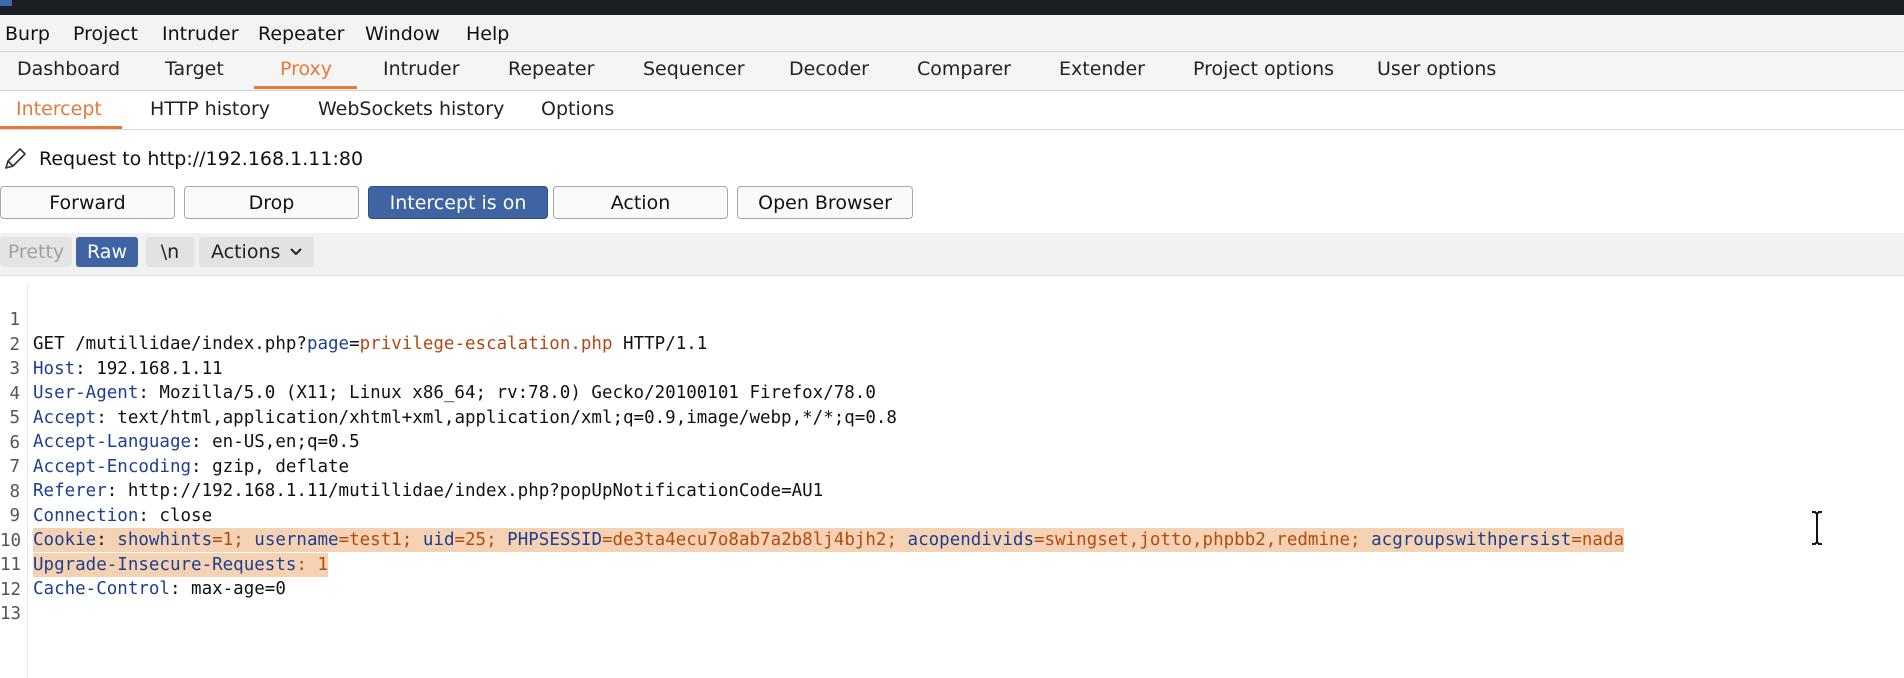 The image size is (1904, 678). I want to click on pencil-icon, so click(15, 159).